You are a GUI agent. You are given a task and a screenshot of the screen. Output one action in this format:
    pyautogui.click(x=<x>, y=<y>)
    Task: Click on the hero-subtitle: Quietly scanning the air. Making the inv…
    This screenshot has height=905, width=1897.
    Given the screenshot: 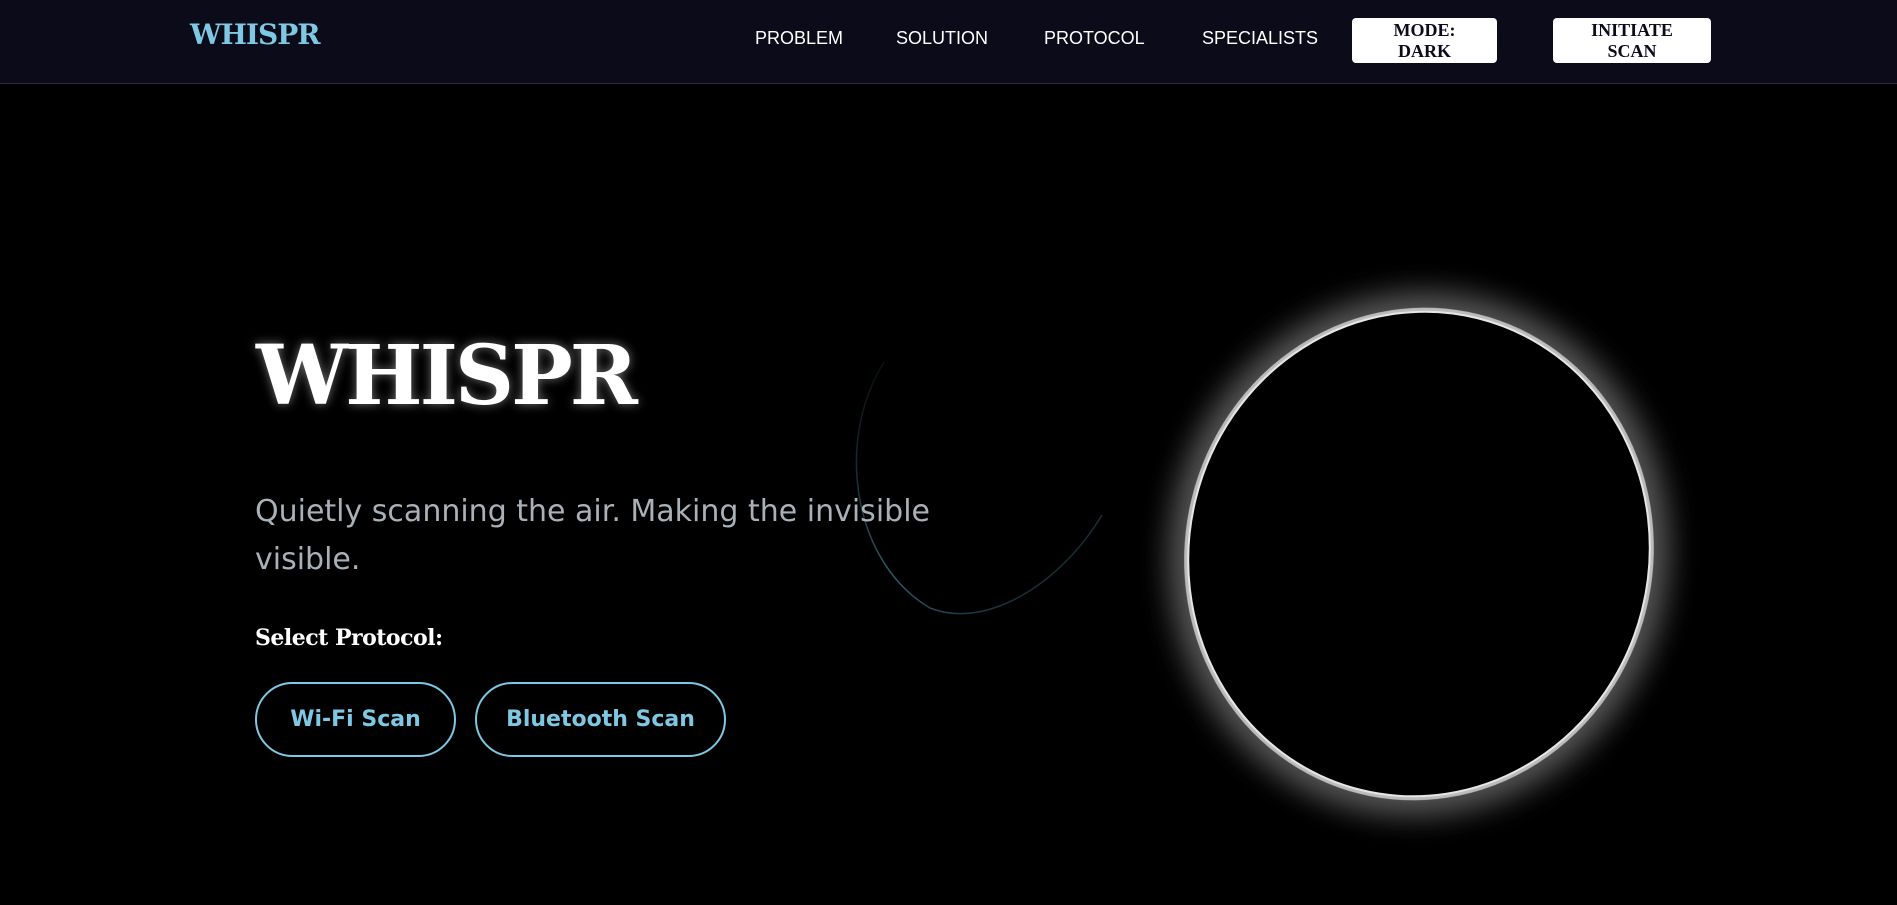 What is the action you would take?
    pyautogui.click(x=592, y=535)
    